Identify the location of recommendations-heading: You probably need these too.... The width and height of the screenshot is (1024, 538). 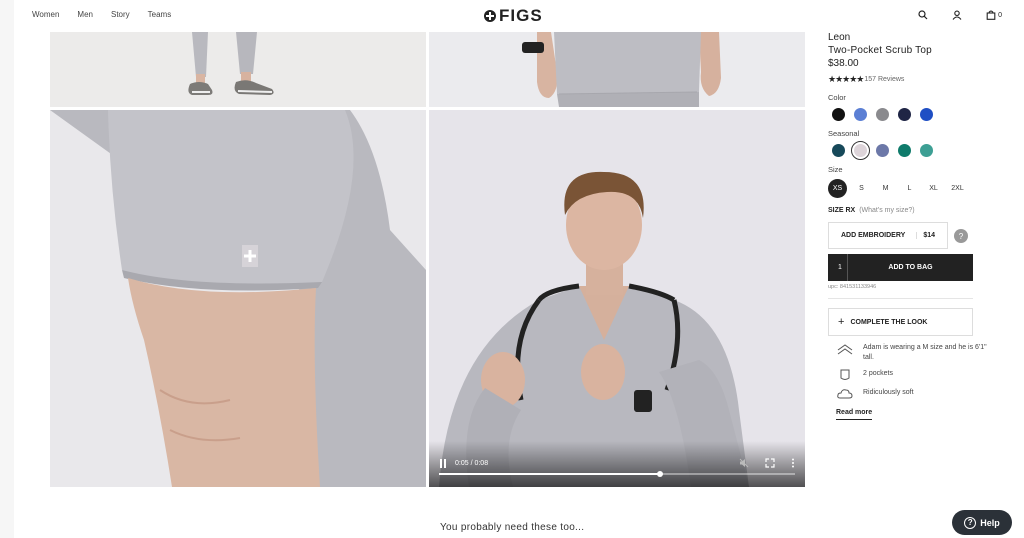
(512, 527).